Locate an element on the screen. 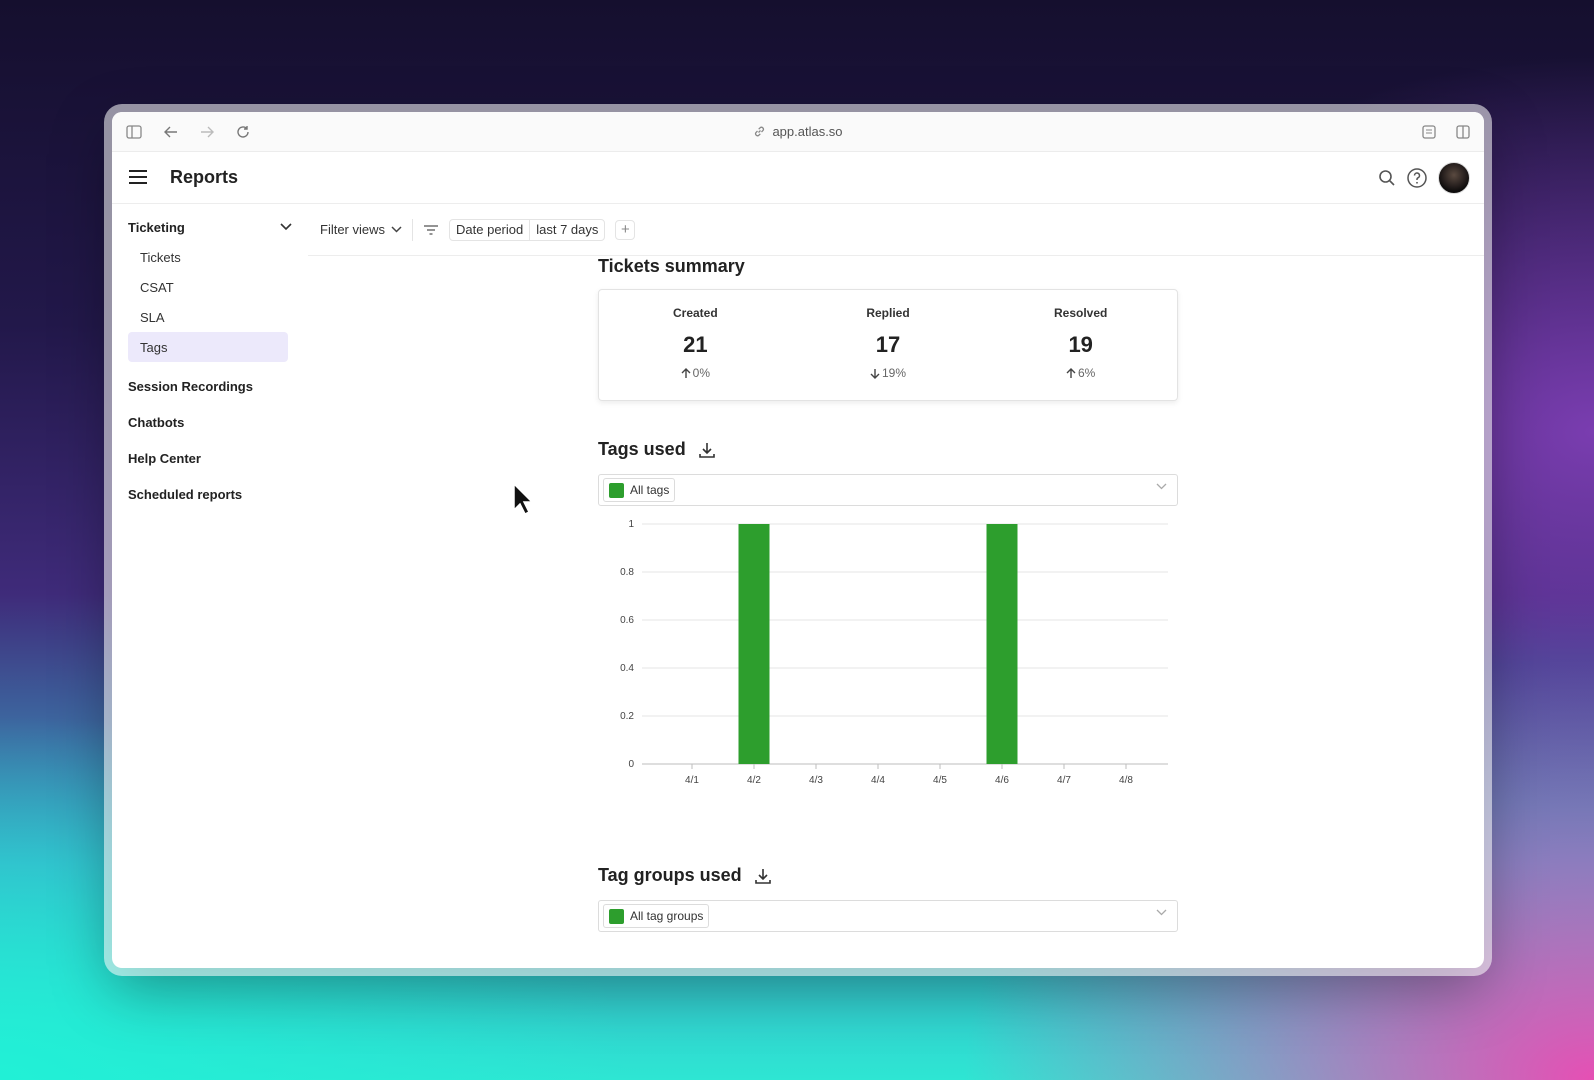 This screenshot has height=1080, width=1594. stat-change: 0% is located at coordinates (695, 373).